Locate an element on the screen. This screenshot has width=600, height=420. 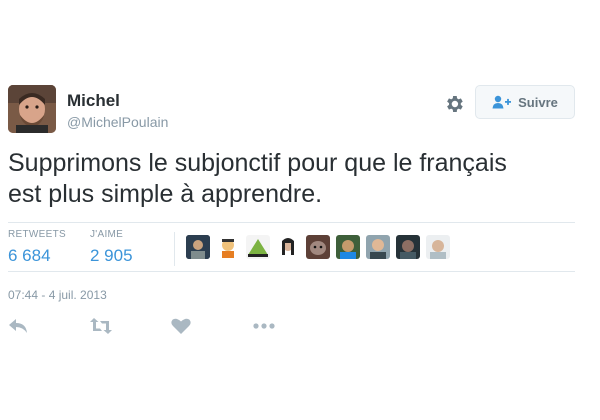
follow-button-label: Suivre is located at coordinates (538, 102).